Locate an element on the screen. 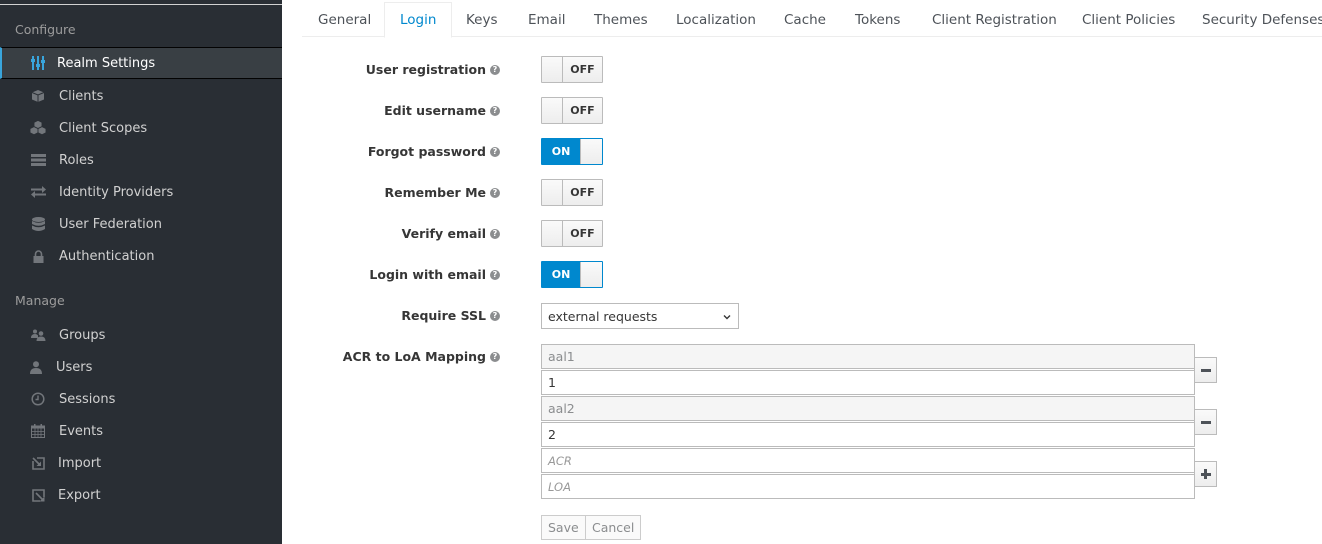 Image resolution: width=1322 pixels, height=544 pixels. tab-security-defenses: Security Defenses is located at coordinates (1254, 19).